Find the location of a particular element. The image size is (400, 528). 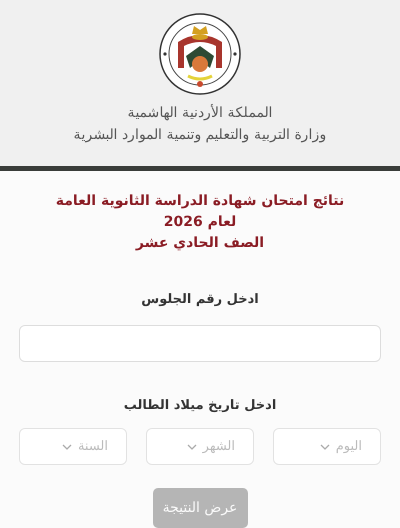

ministry-name: وزارة التربية والتعليم وتنمية الموارد البشرية is located at coordinates (200, 135).